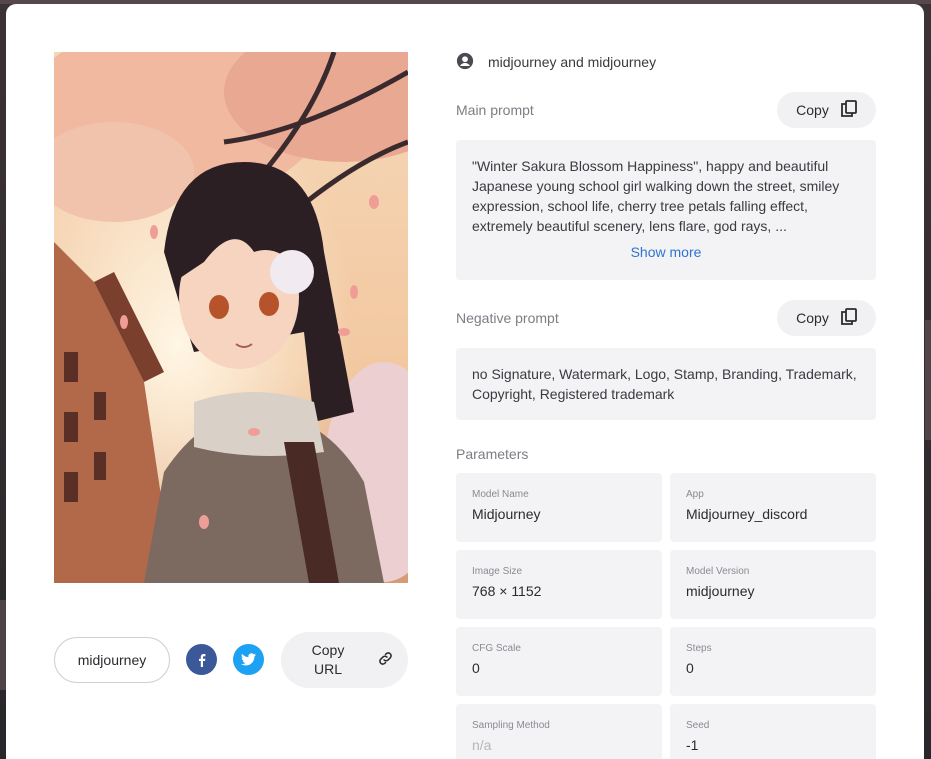  I want to click on param-steps: Steps 0, so click(773, 661).